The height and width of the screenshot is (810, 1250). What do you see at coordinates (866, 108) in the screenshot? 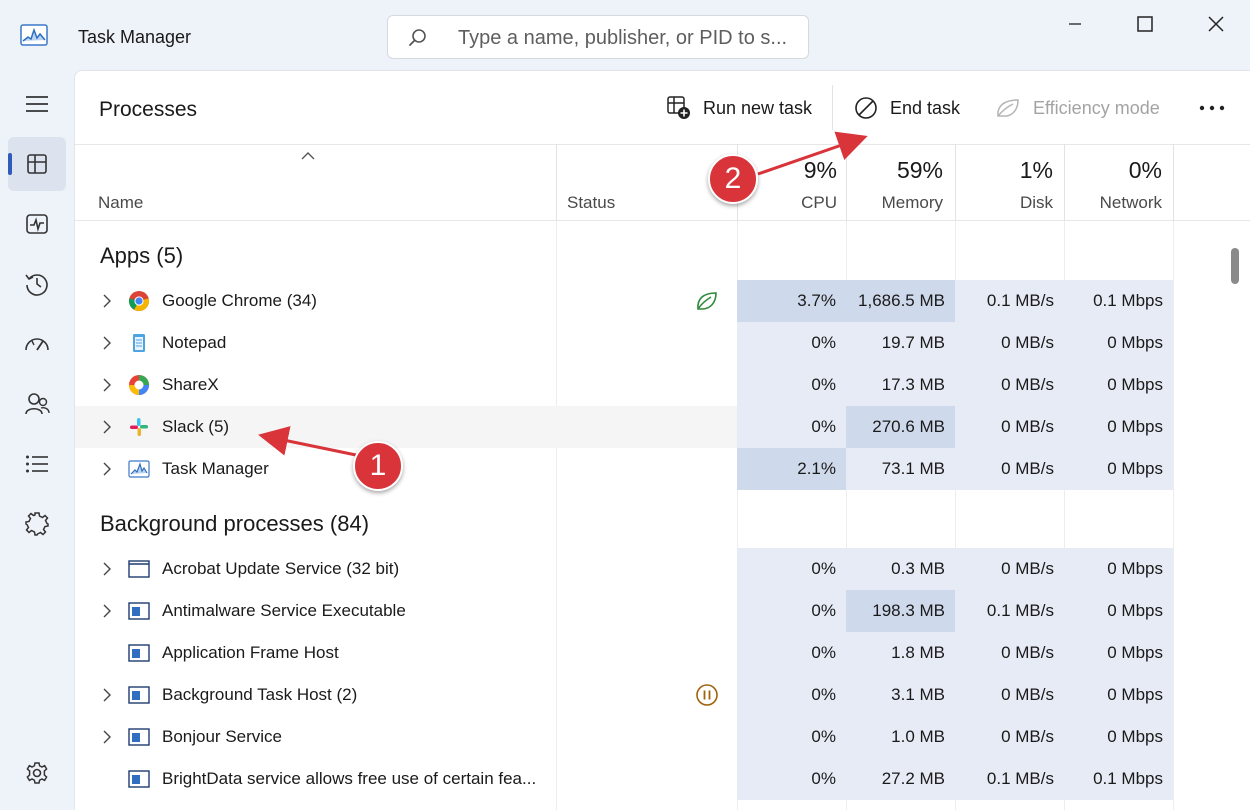
I see `end-task-icon` at bounding box center [866, 108].